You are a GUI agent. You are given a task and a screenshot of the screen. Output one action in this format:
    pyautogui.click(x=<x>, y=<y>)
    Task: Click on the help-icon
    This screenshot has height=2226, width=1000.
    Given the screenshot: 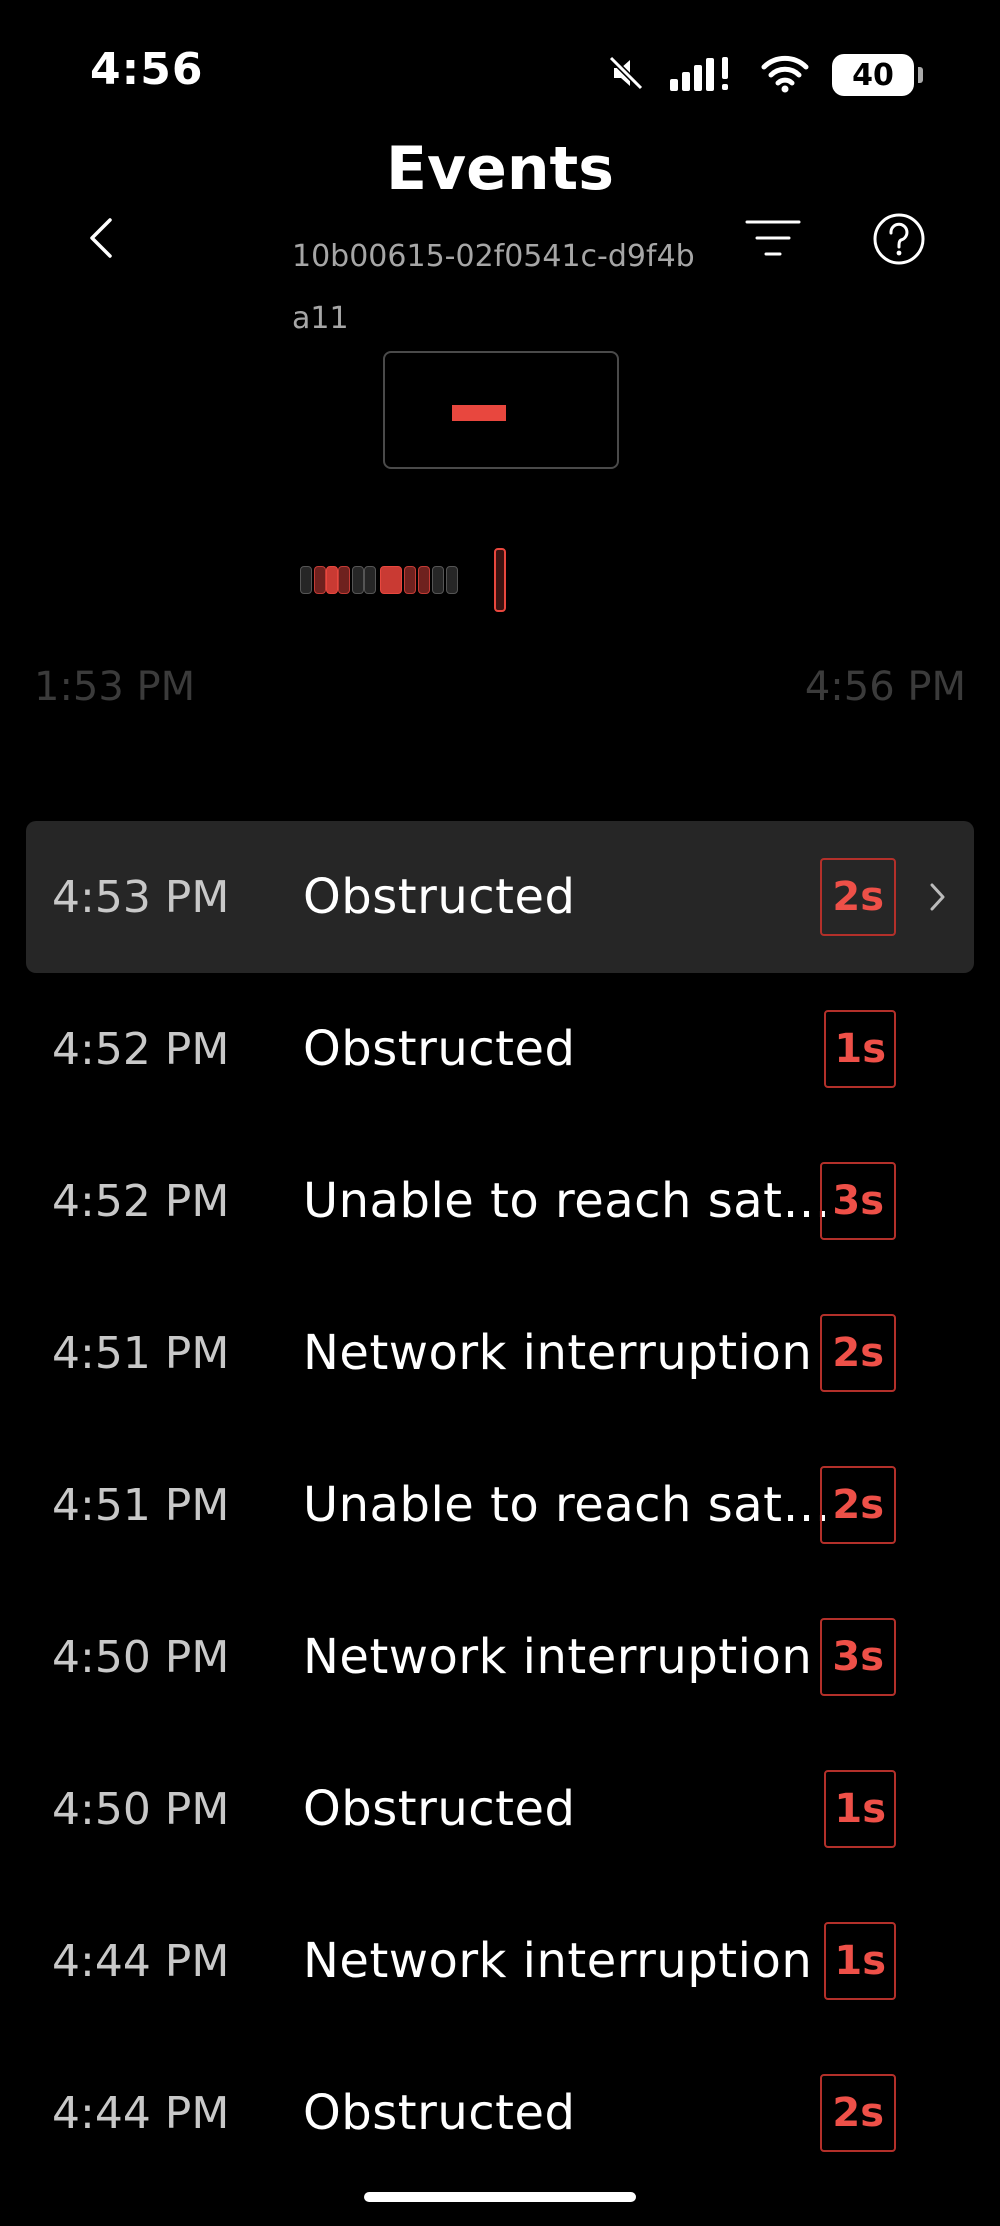 What is the action you would take?
    pyautogui.click(x=899, y=241)
    